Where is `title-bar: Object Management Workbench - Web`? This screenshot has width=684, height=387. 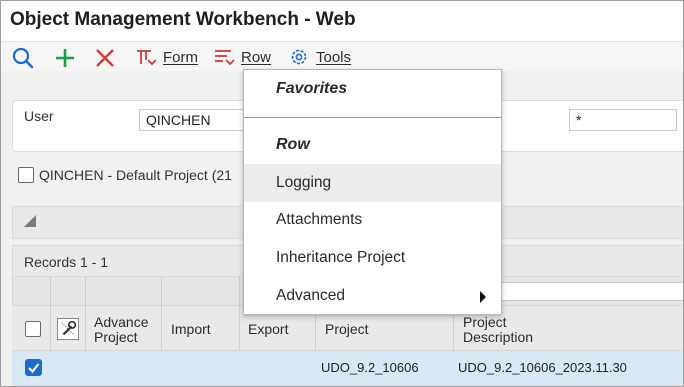
title-bar: Object Management Workbench - Web is located at coordinates (342, 20).